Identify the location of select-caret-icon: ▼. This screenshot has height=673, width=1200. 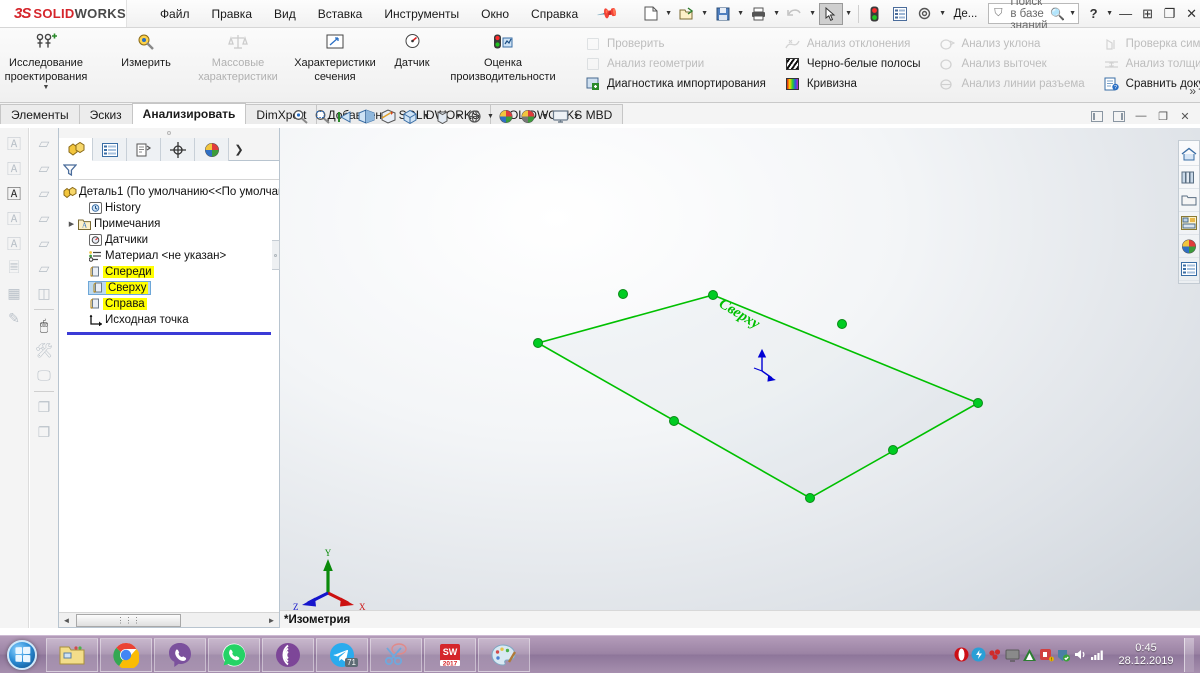
(849, 14).